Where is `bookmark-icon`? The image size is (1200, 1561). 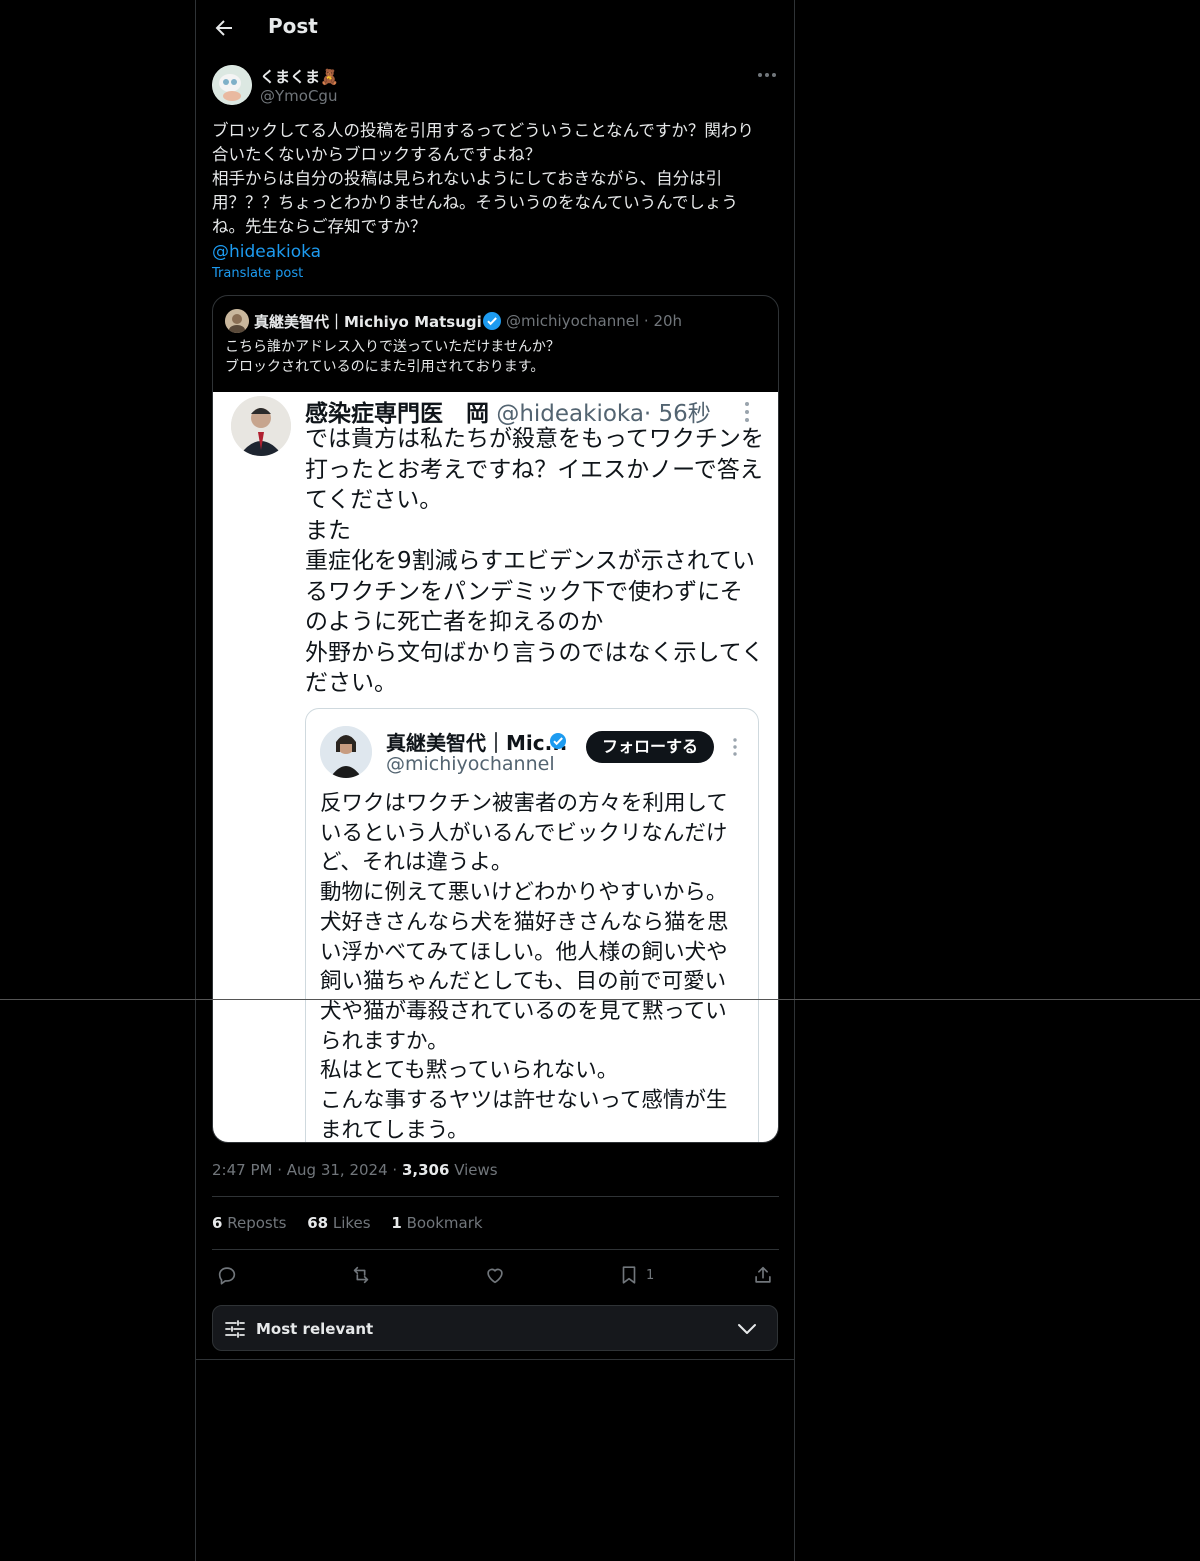 bookmark-icon is located at coordinates (629, 1275).